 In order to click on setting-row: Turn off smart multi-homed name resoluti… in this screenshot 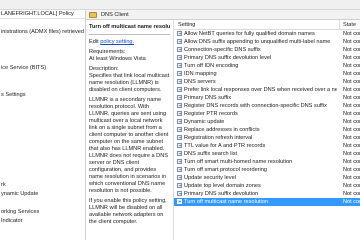, I will do `click(267, 162)`.